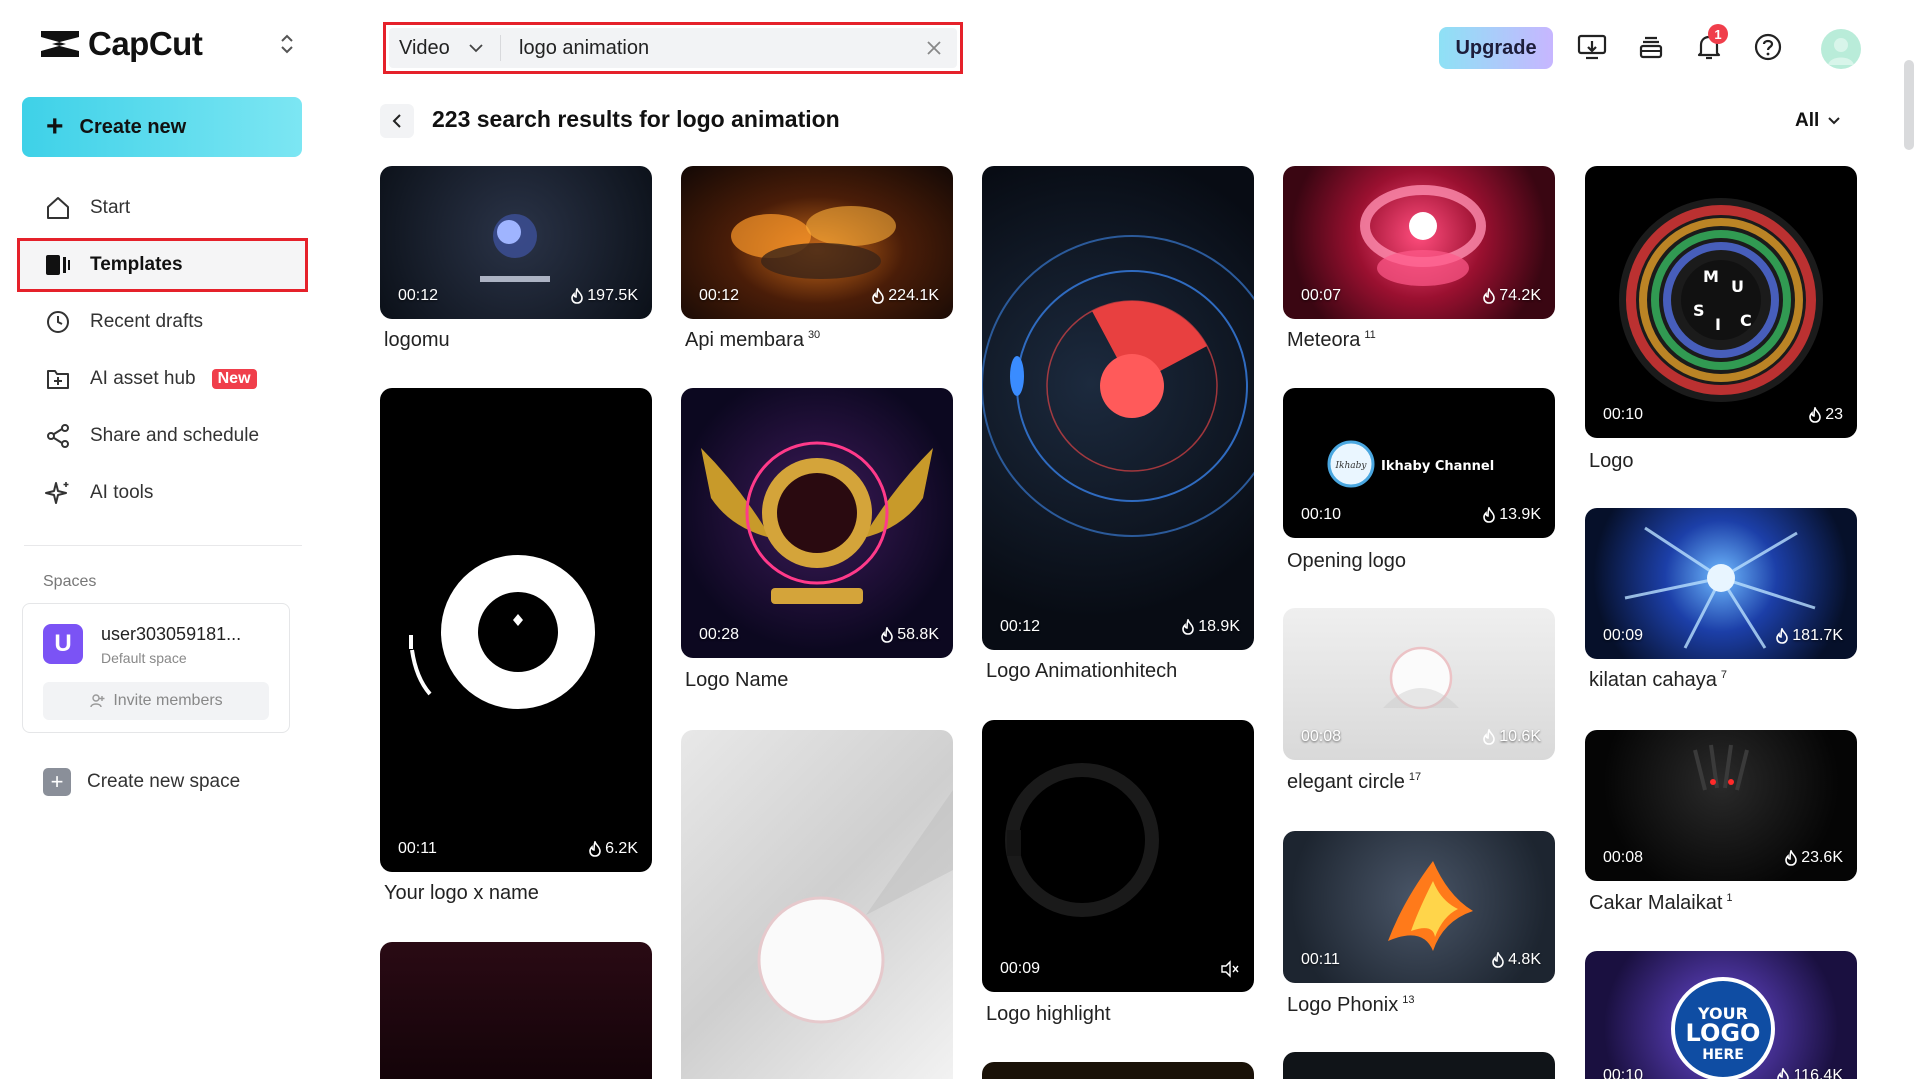 Image resolution: width=1919 pixels, height=1079 pixels. I want to click on search-input, so click(701, 48).